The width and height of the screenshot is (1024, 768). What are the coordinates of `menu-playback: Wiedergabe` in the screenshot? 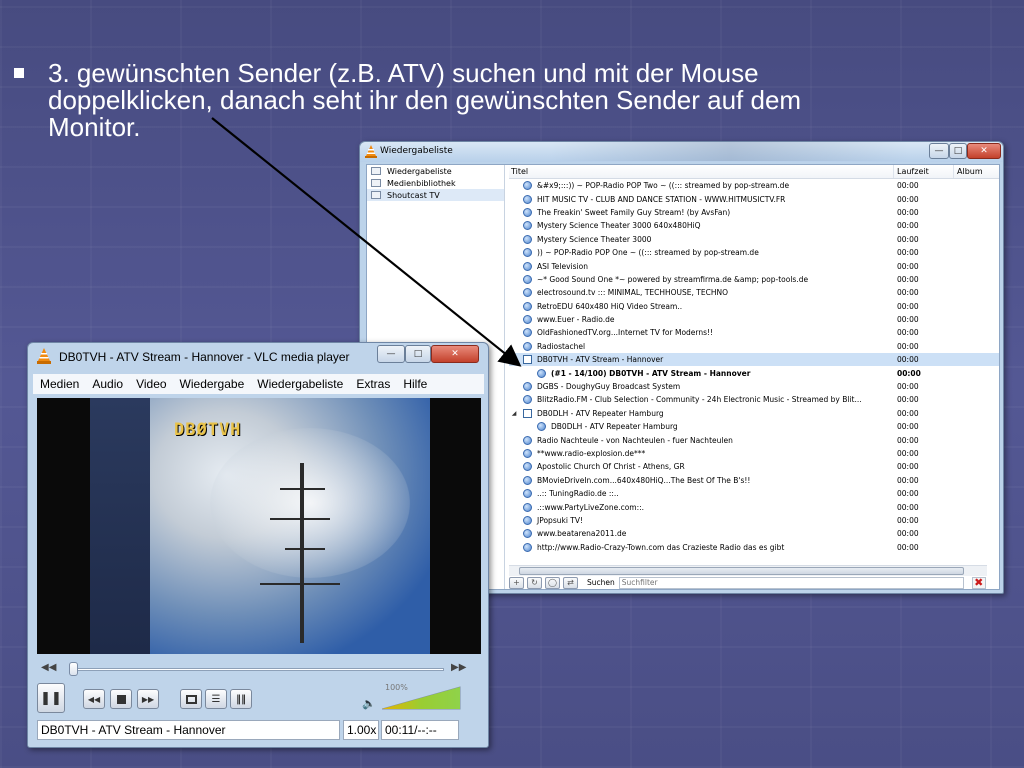 It's located at (212, 384).